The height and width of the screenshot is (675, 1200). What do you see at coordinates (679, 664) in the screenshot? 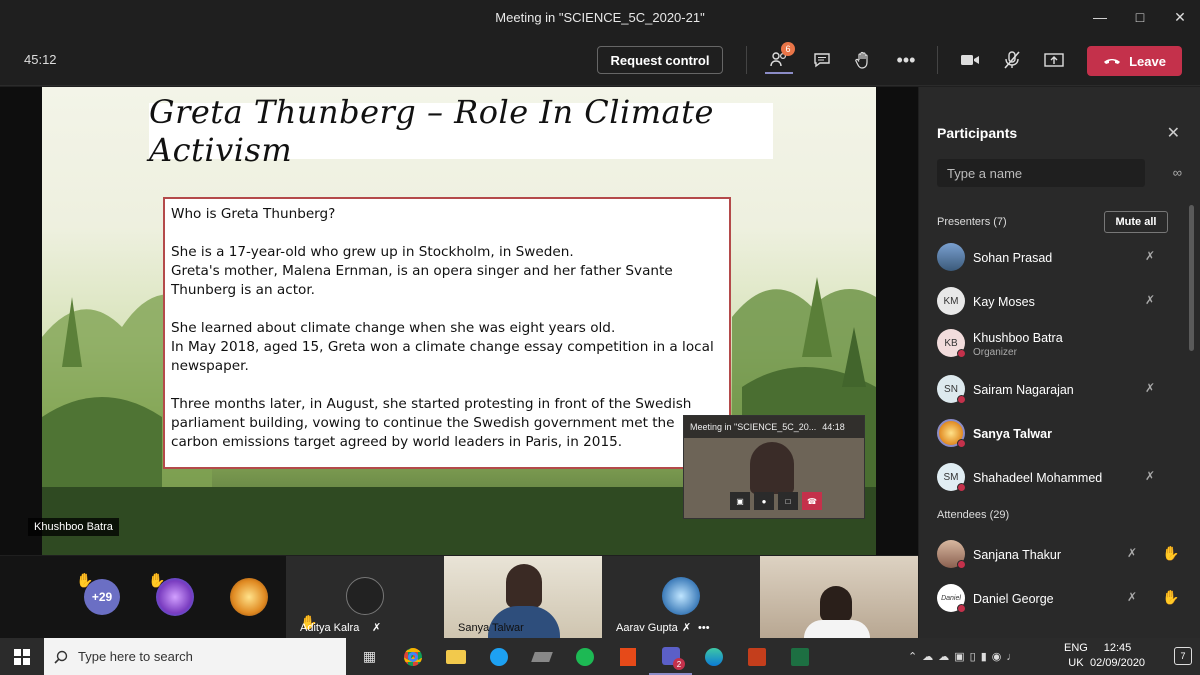
I see `teams-badge: 2` at bounding box center [679, 664].